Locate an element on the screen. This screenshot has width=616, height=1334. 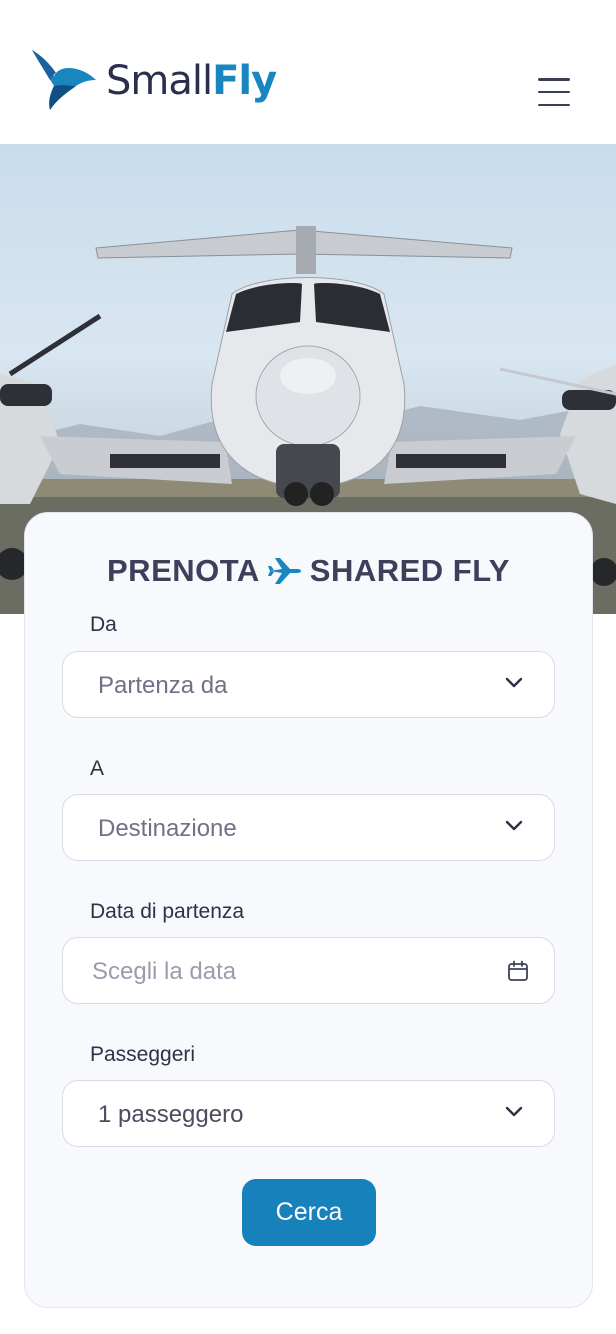
search-button: Cerca is located at coordinates (309, 1212).